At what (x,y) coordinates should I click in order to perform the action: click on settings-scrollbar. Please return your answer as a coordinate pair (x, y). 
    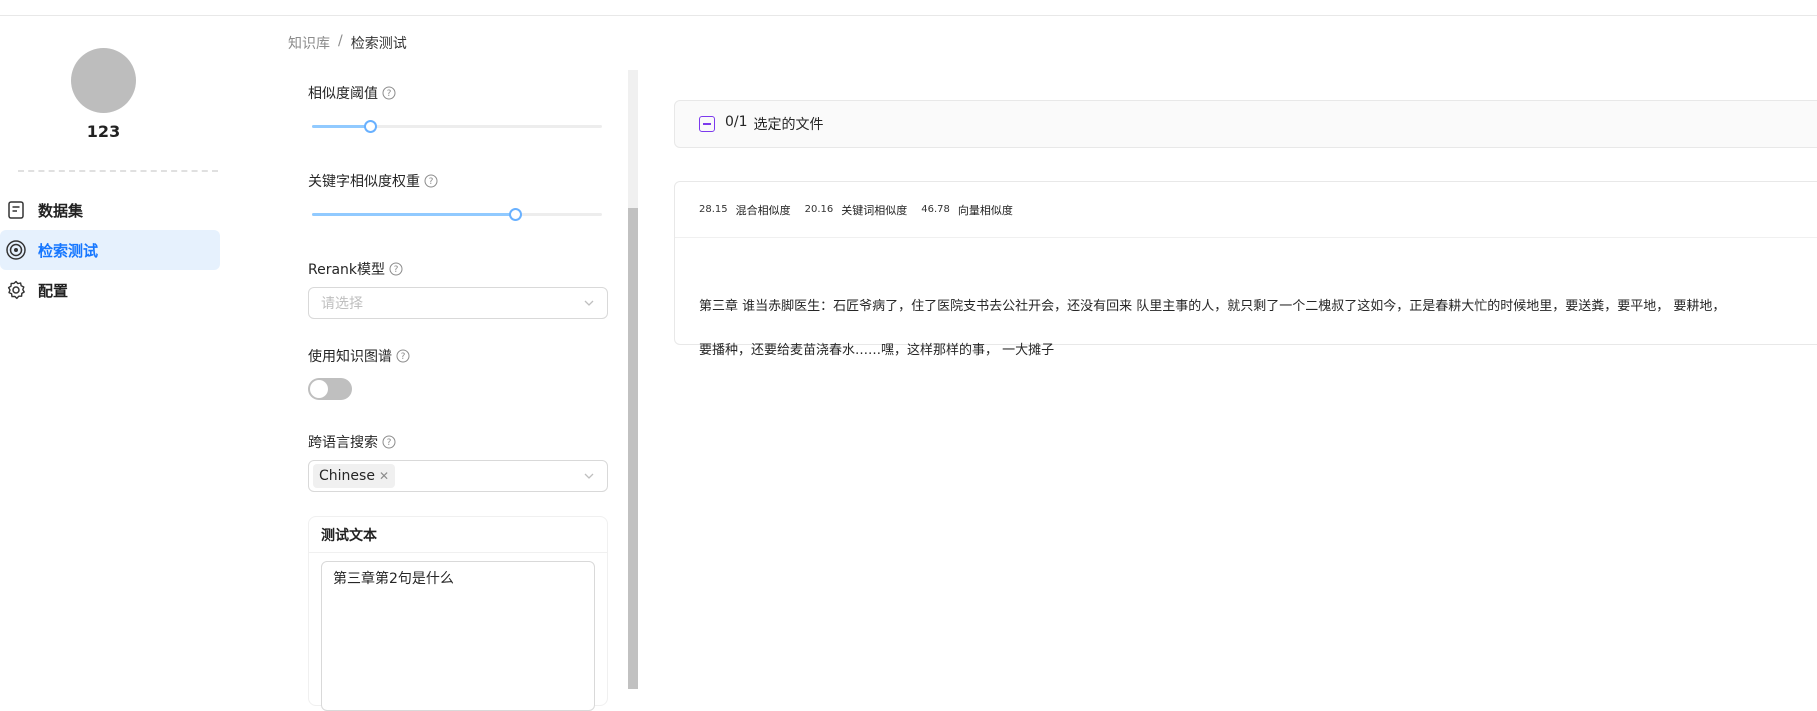
    Looking at the image, I should click on (633, 379).